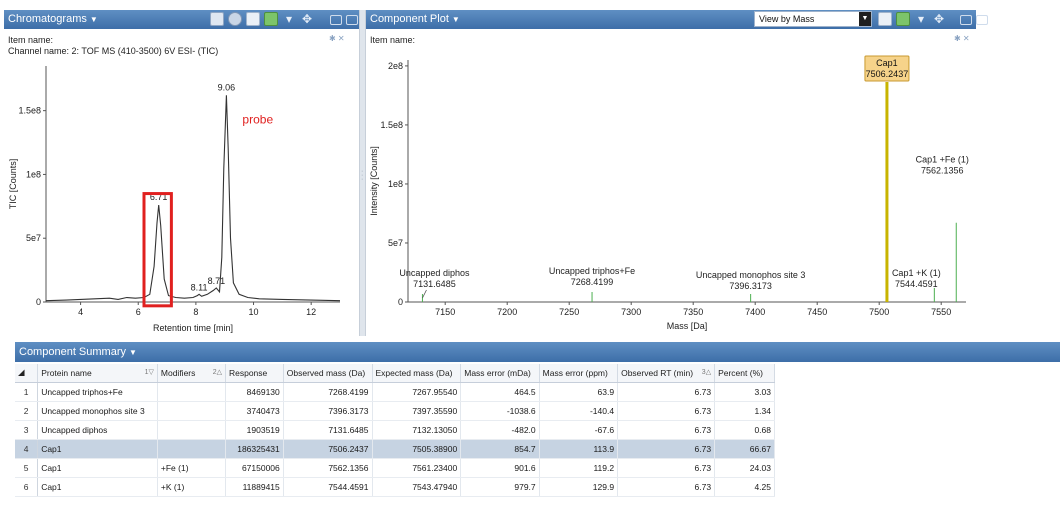 The height and width of the screenshot is (508, 1060). What do you see at coordinates (254, 312) in the screenshot?
I see `x-tick-label: 10` at bounding box center [254, 312].